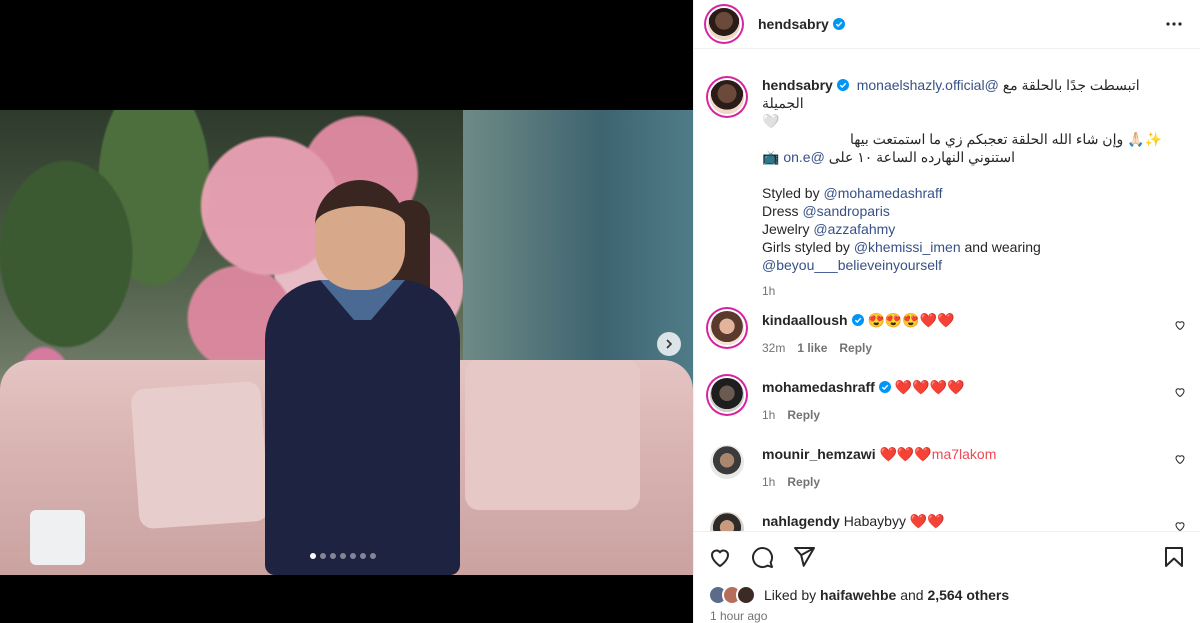 This screenshot has height=623, width=1200. What do you see at coordinates (738, 616) in the screenshot?
I see `post-time: 1 hour ago` at bounding box center [738, 616].